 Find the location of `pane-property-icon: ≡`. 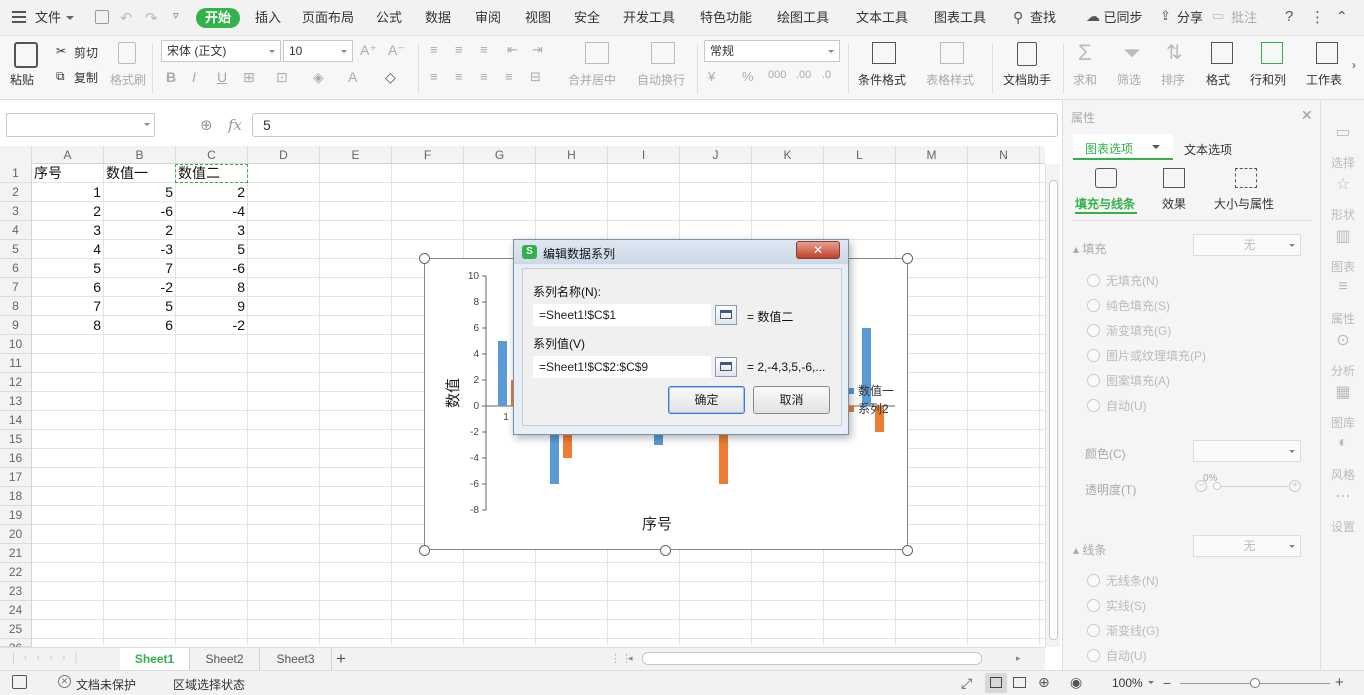

pane-property-icon: ≡ is located at coordinates (1342, 287).